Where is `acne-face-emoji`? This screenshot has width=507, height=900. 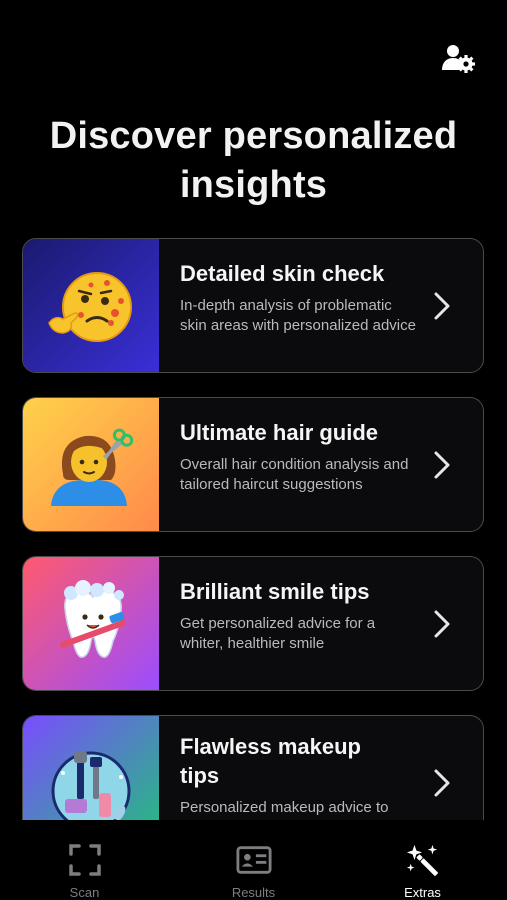
acne-face-emoji is located at coordinates (90, 306).